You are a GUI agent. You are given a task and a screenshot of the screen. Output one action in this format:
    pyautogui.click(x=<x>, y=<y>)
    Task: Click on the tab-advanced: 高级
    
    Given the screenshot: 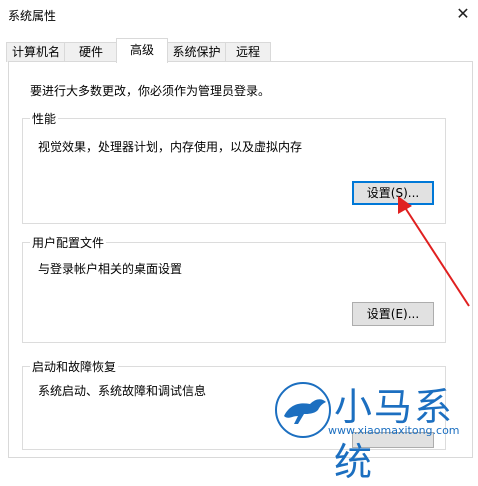 What is the action you would take?
    pyautogui.click(x=142, y=50)
    